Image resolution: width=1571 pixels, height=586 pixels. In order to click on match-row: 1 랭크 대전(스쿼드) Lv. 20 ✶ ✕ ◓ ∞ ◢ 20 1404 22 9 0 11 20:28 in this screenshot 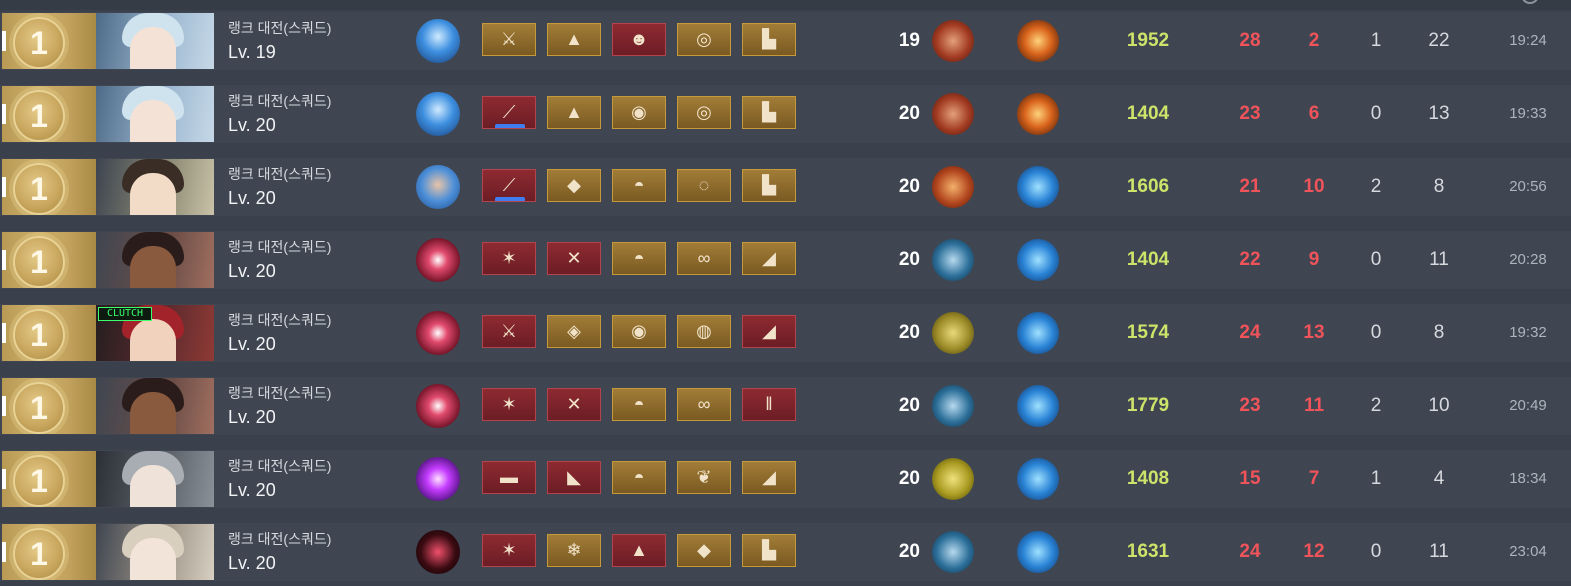, I will do `click(785, 260)`.